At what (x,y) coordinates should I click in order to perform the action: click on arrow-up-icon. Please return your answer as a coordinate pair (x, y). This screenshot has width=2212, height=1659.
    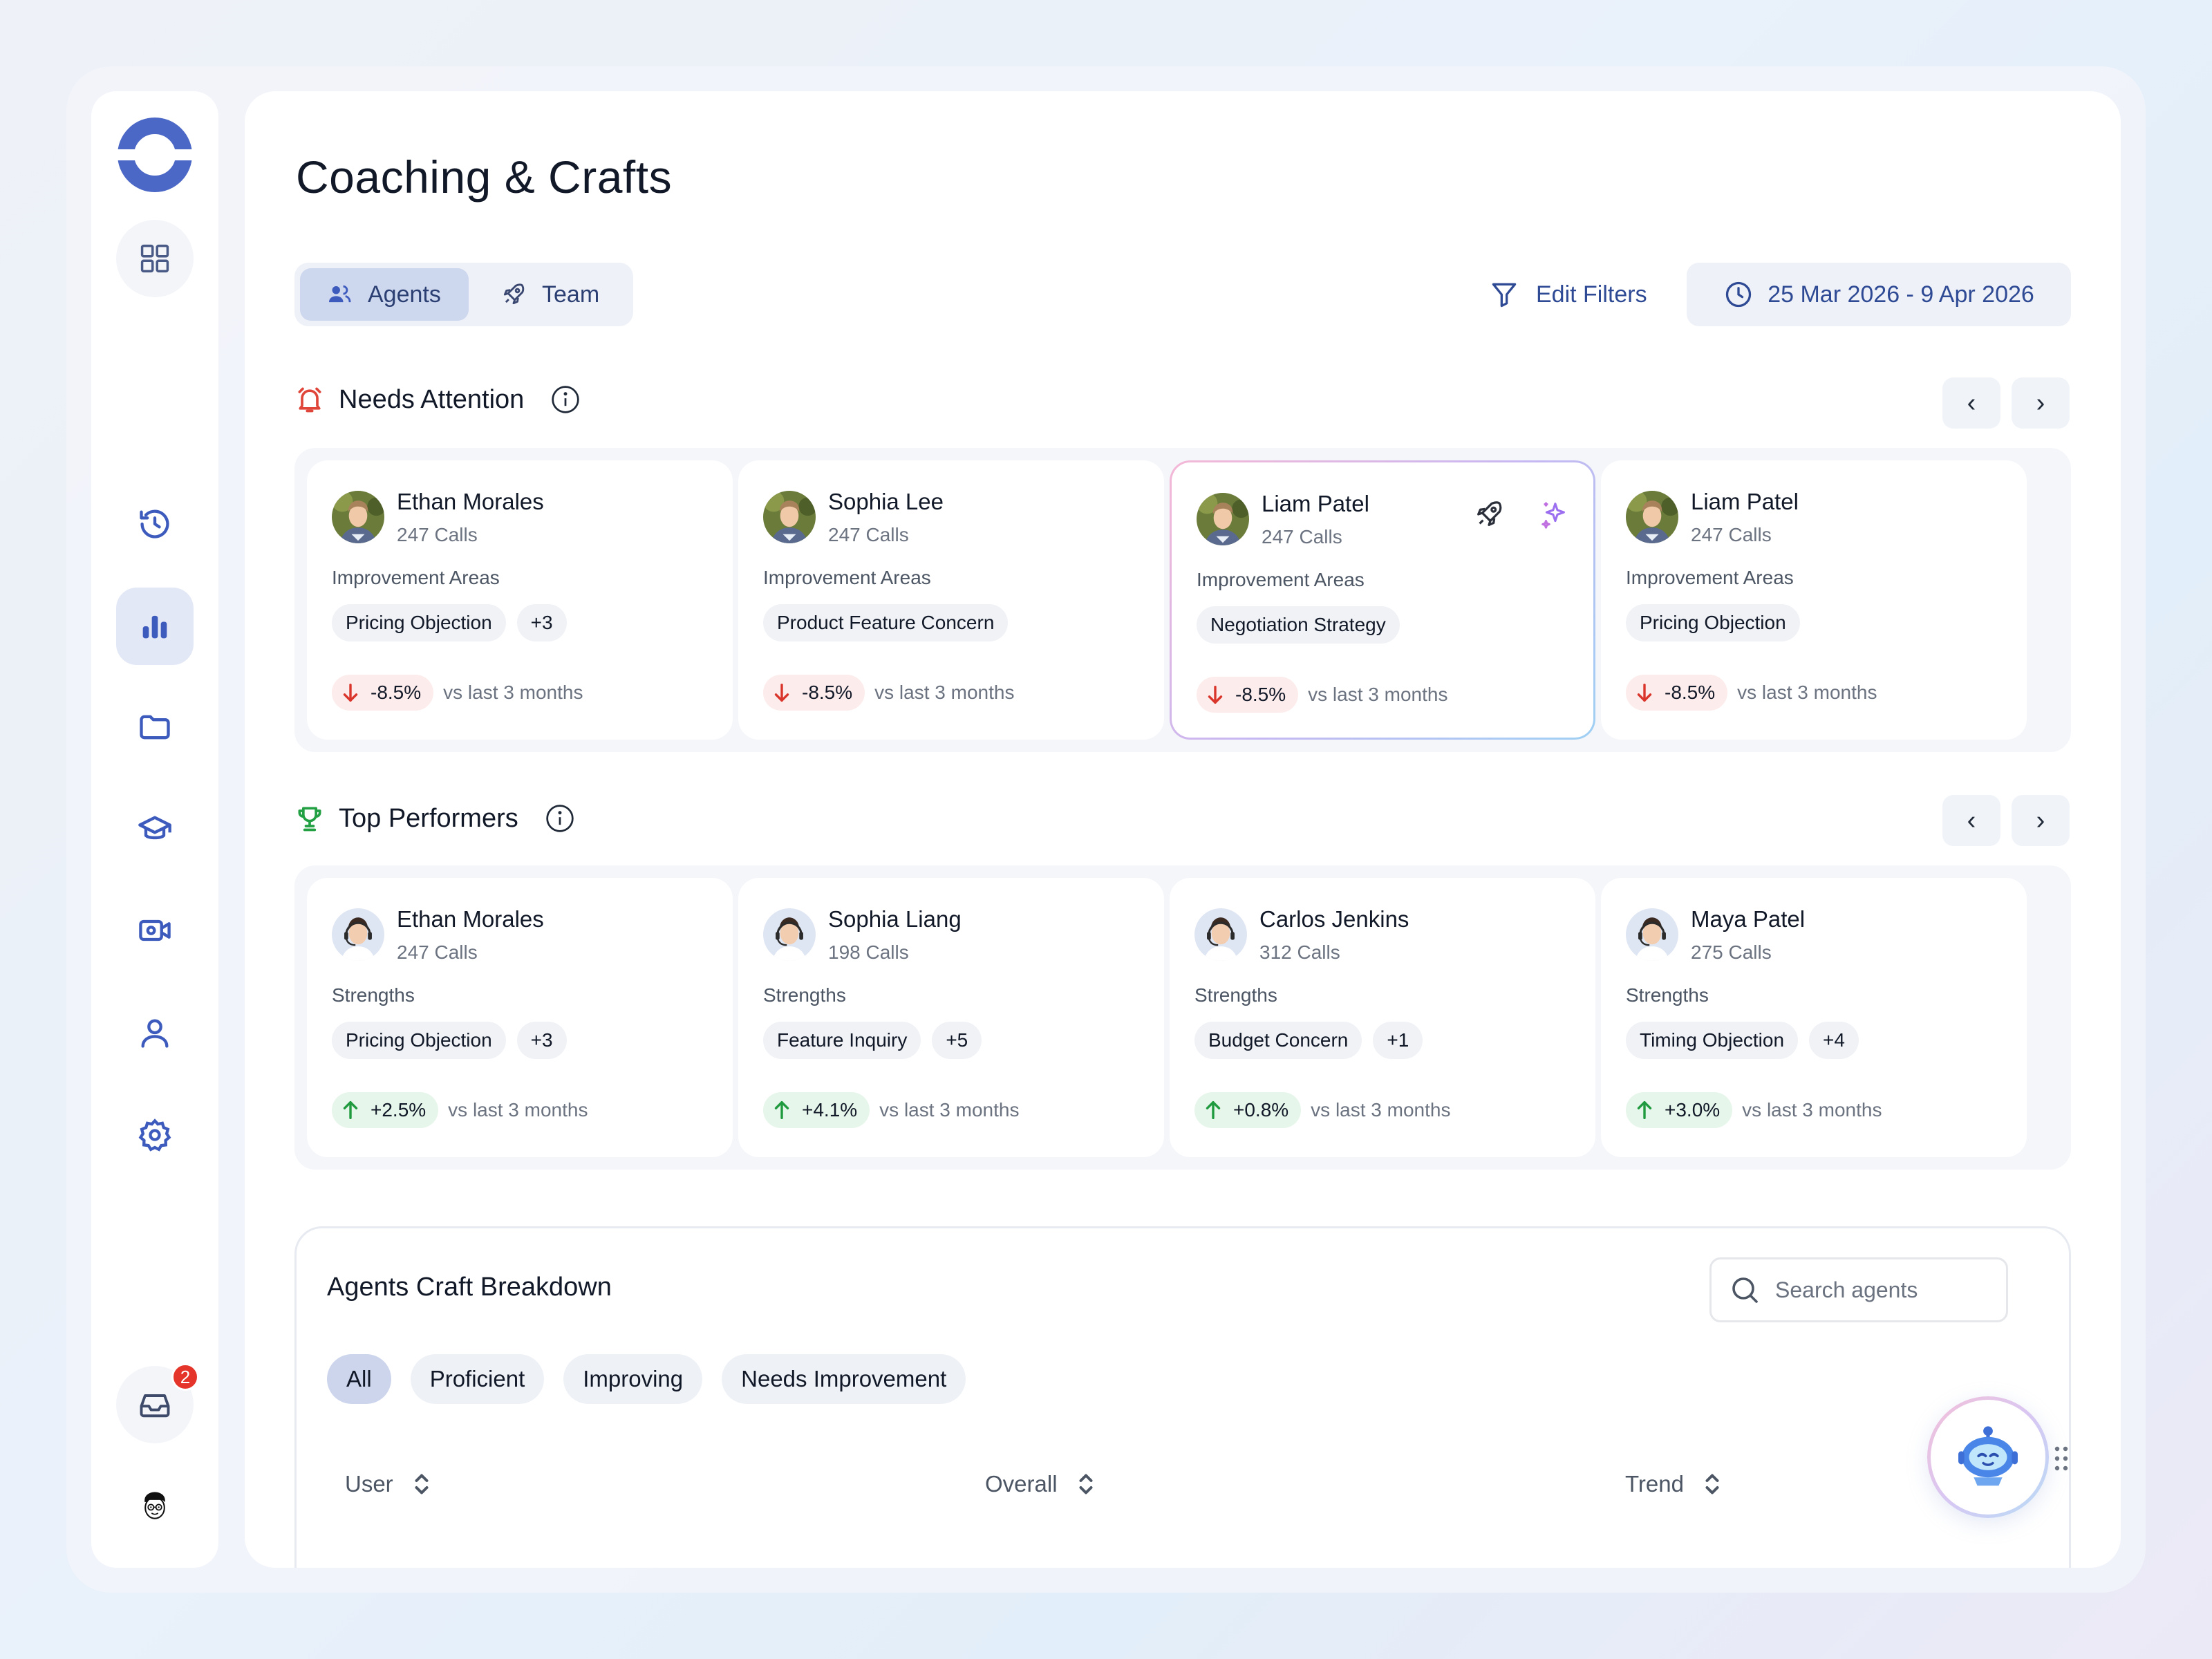
    Looking at the image, I should click on (1644, 1110).